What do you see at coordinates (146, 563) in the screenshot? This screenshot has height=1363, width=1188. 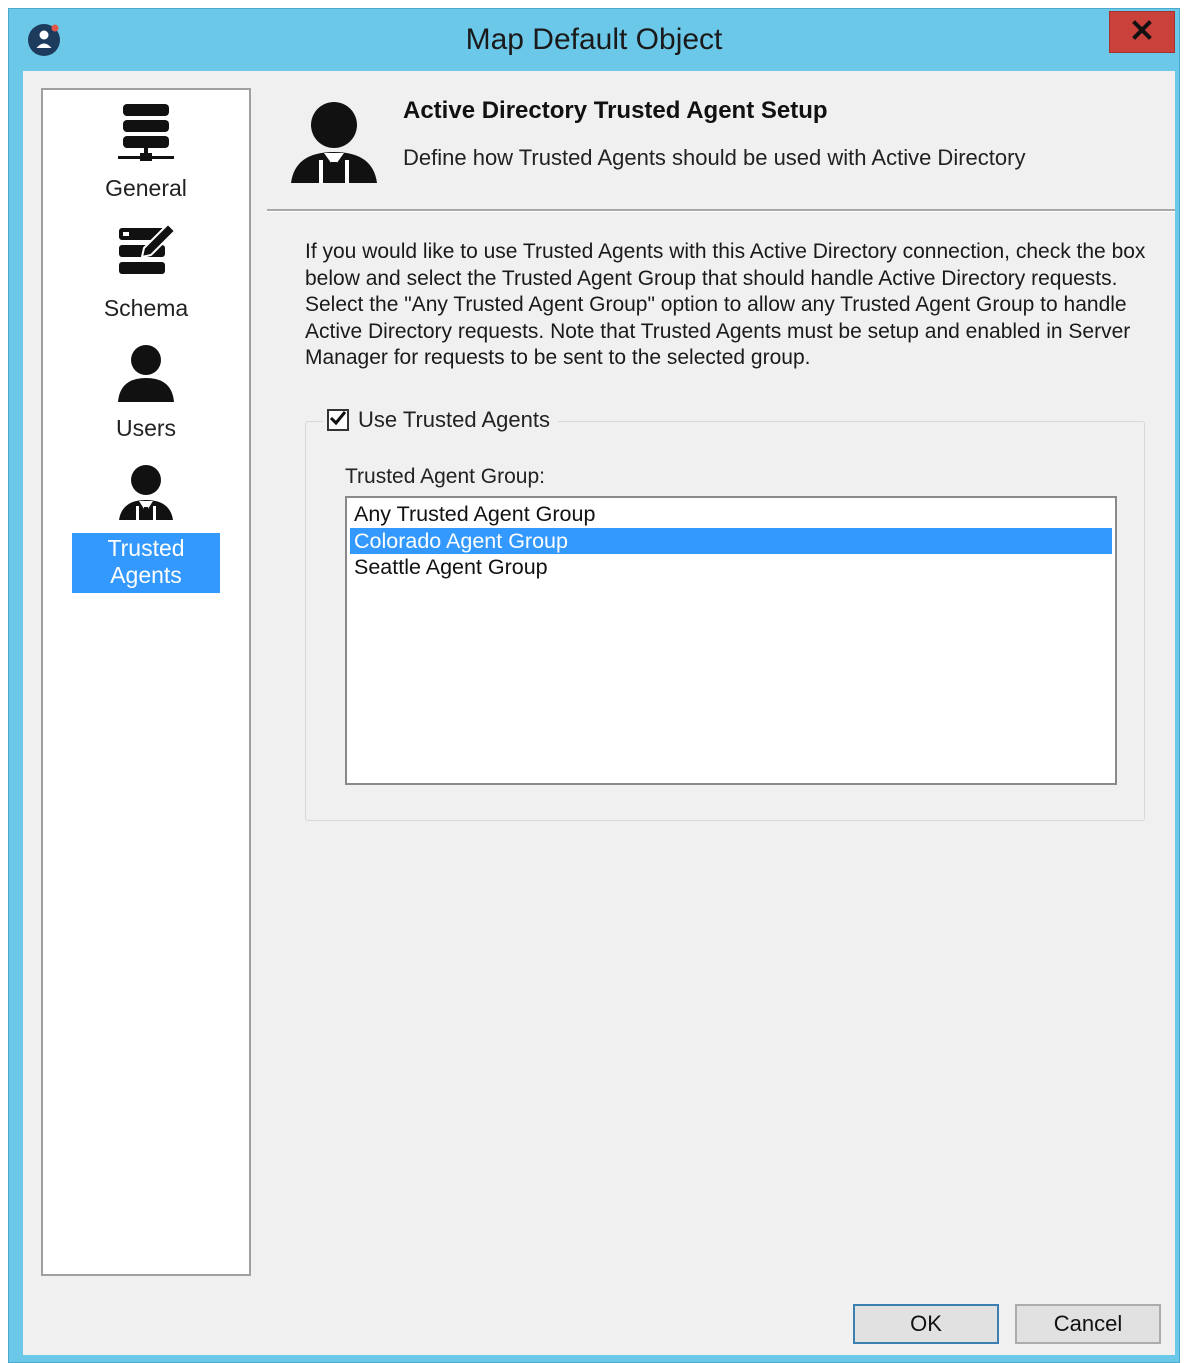 I see `nav-item-label: Trusted Agents` at bounding box center [146, 563].